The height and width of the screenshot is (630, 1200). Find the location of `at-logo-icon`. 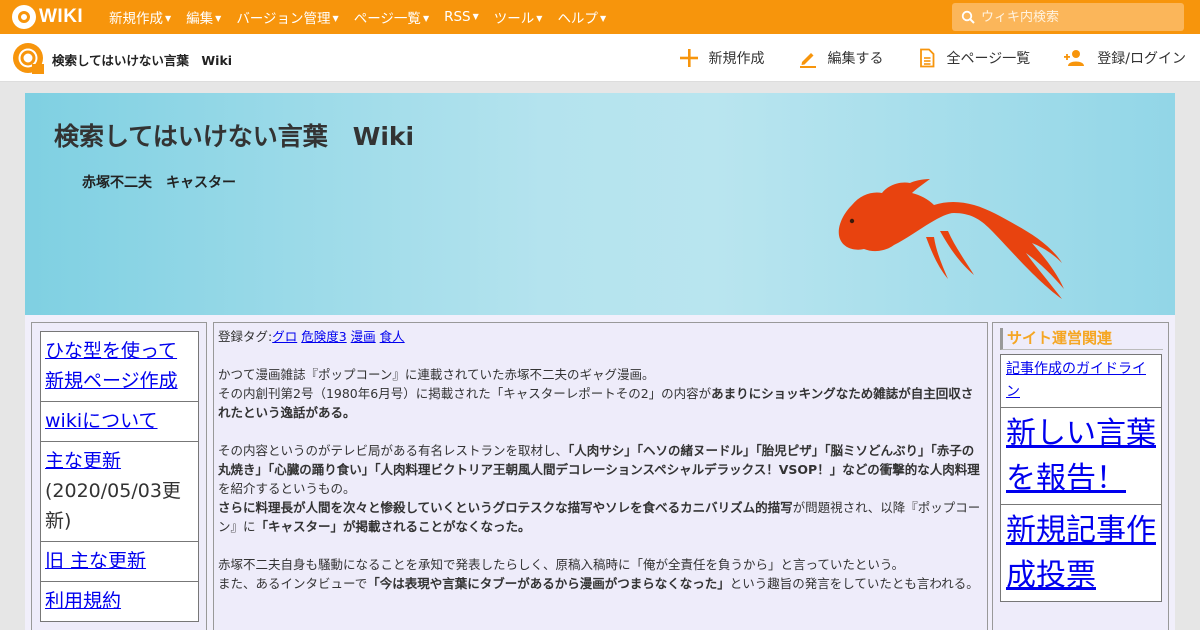

at-logo-icon is located at coordinates (24, 17).